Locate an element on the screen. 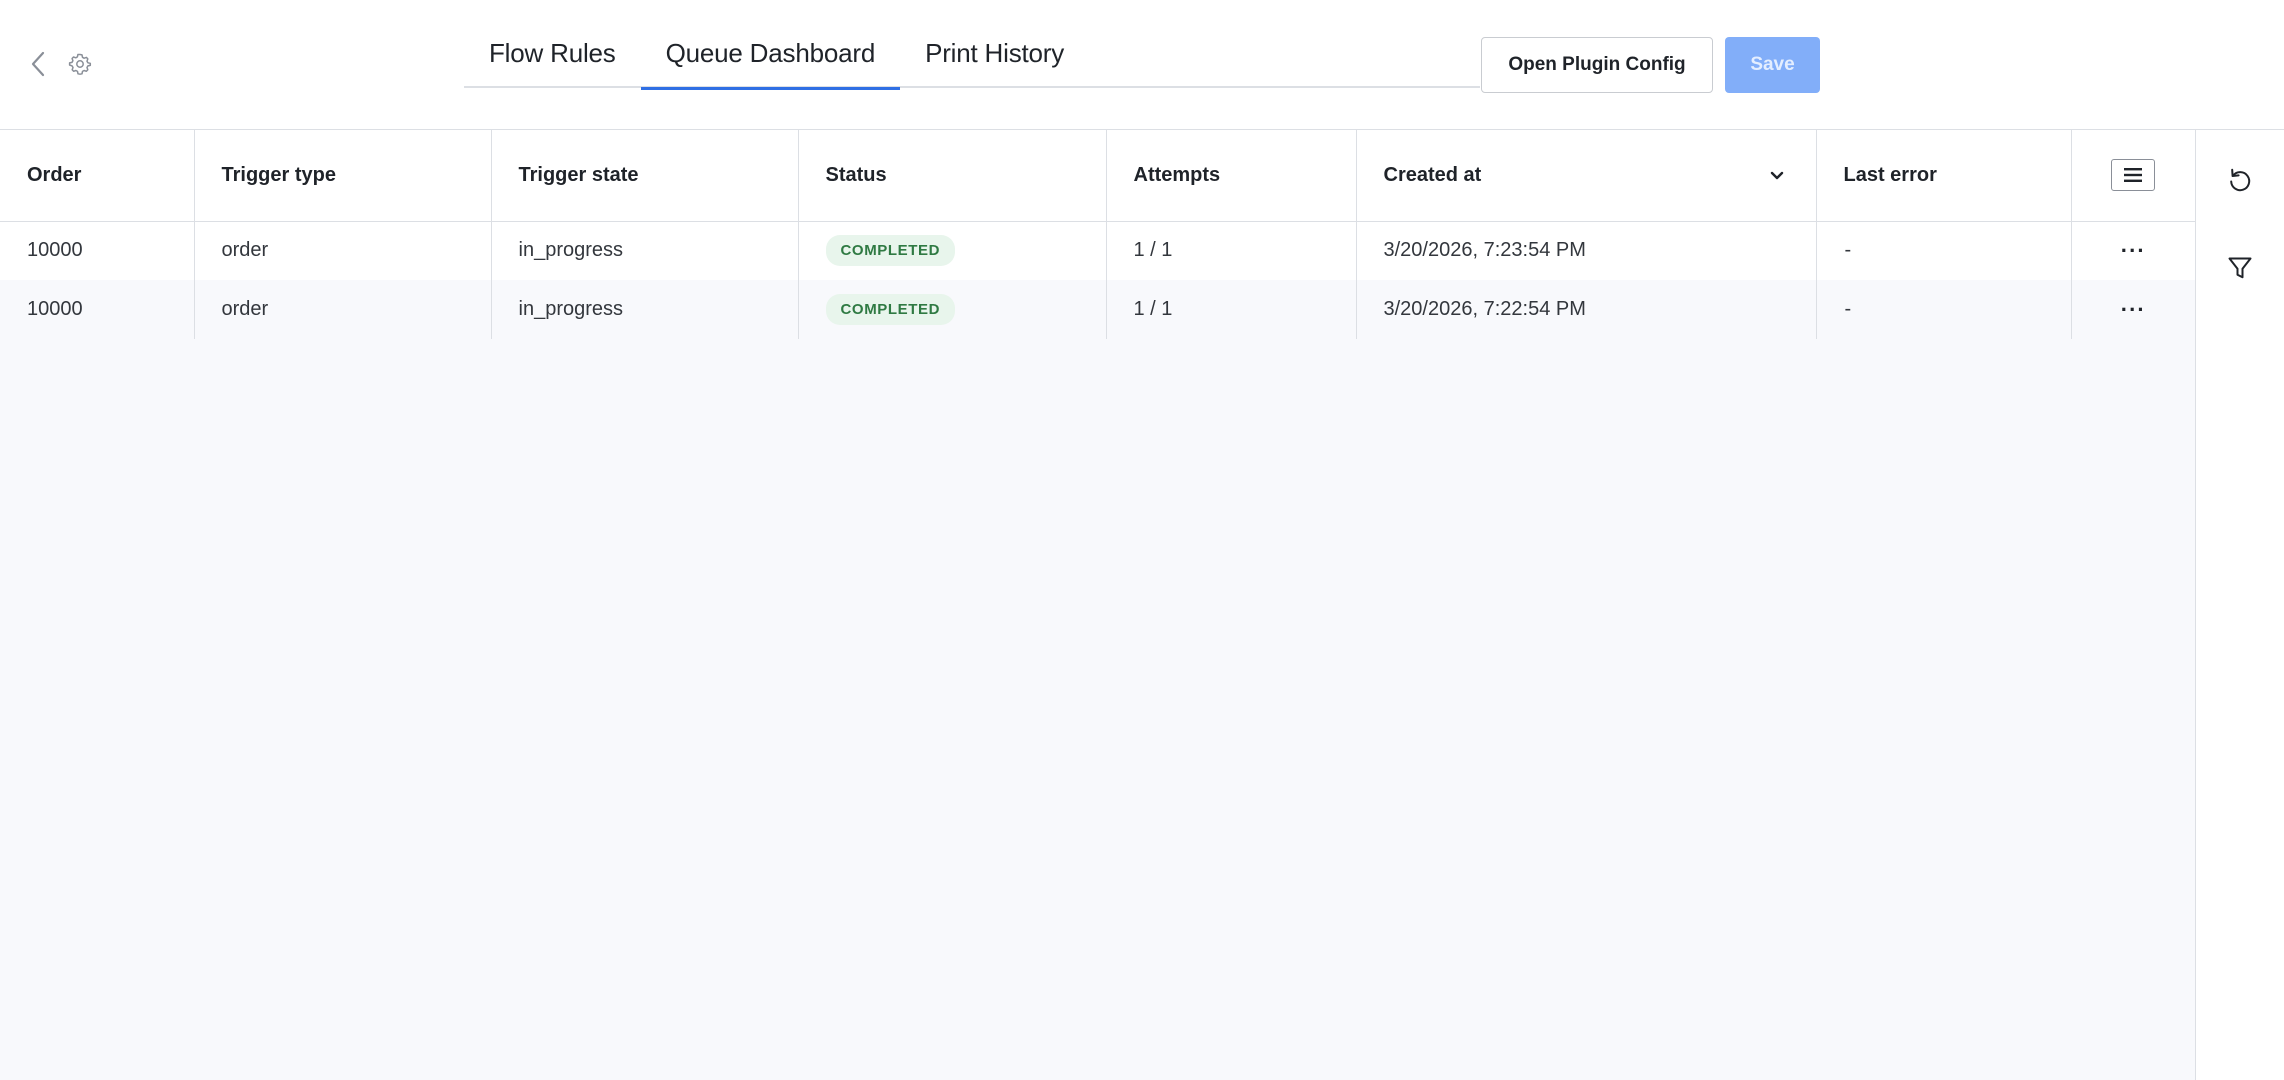 This screenshot has width=2284, height=1080. tab-queue-dashboard: Queue Dashboard is located at coordinates (770, 60).